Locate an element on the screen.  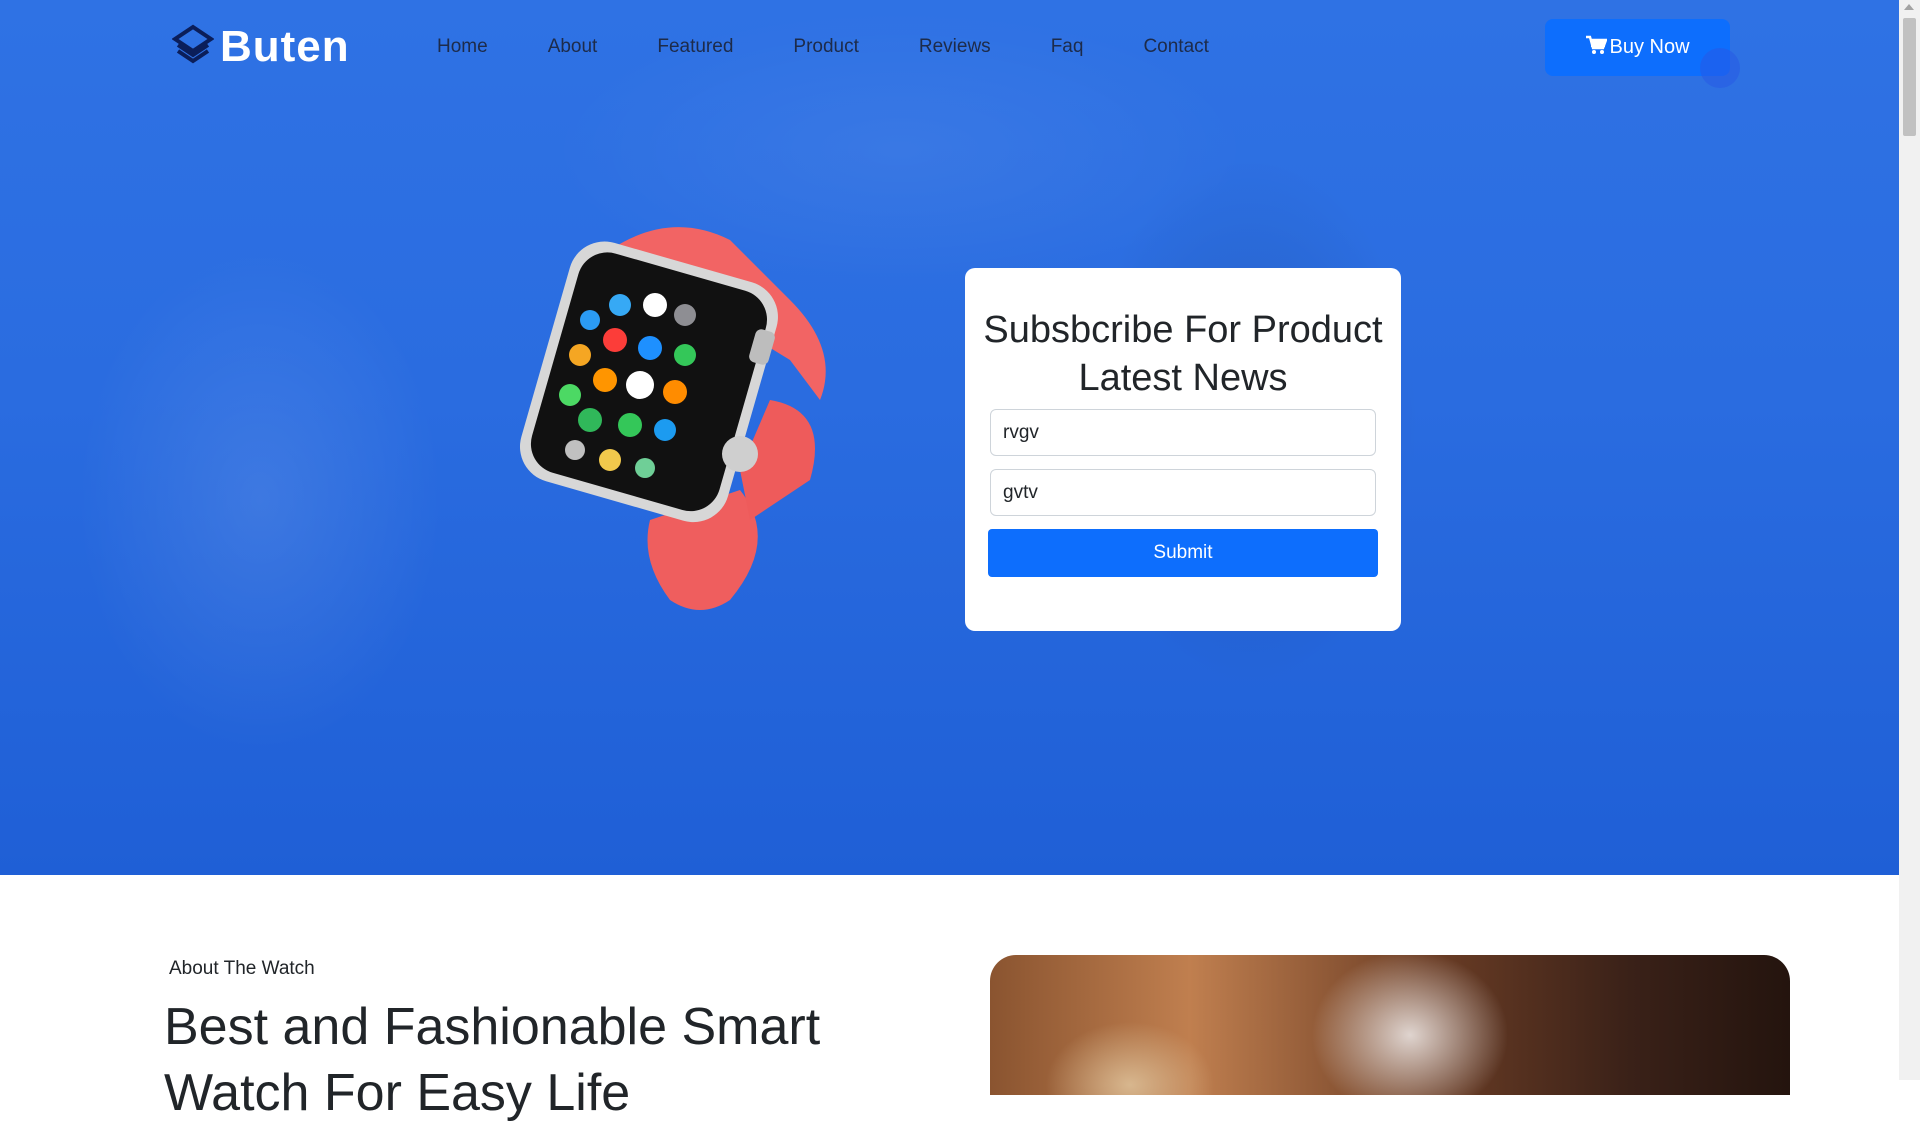
scroll-thumb is located at coordinates (1909, 77).